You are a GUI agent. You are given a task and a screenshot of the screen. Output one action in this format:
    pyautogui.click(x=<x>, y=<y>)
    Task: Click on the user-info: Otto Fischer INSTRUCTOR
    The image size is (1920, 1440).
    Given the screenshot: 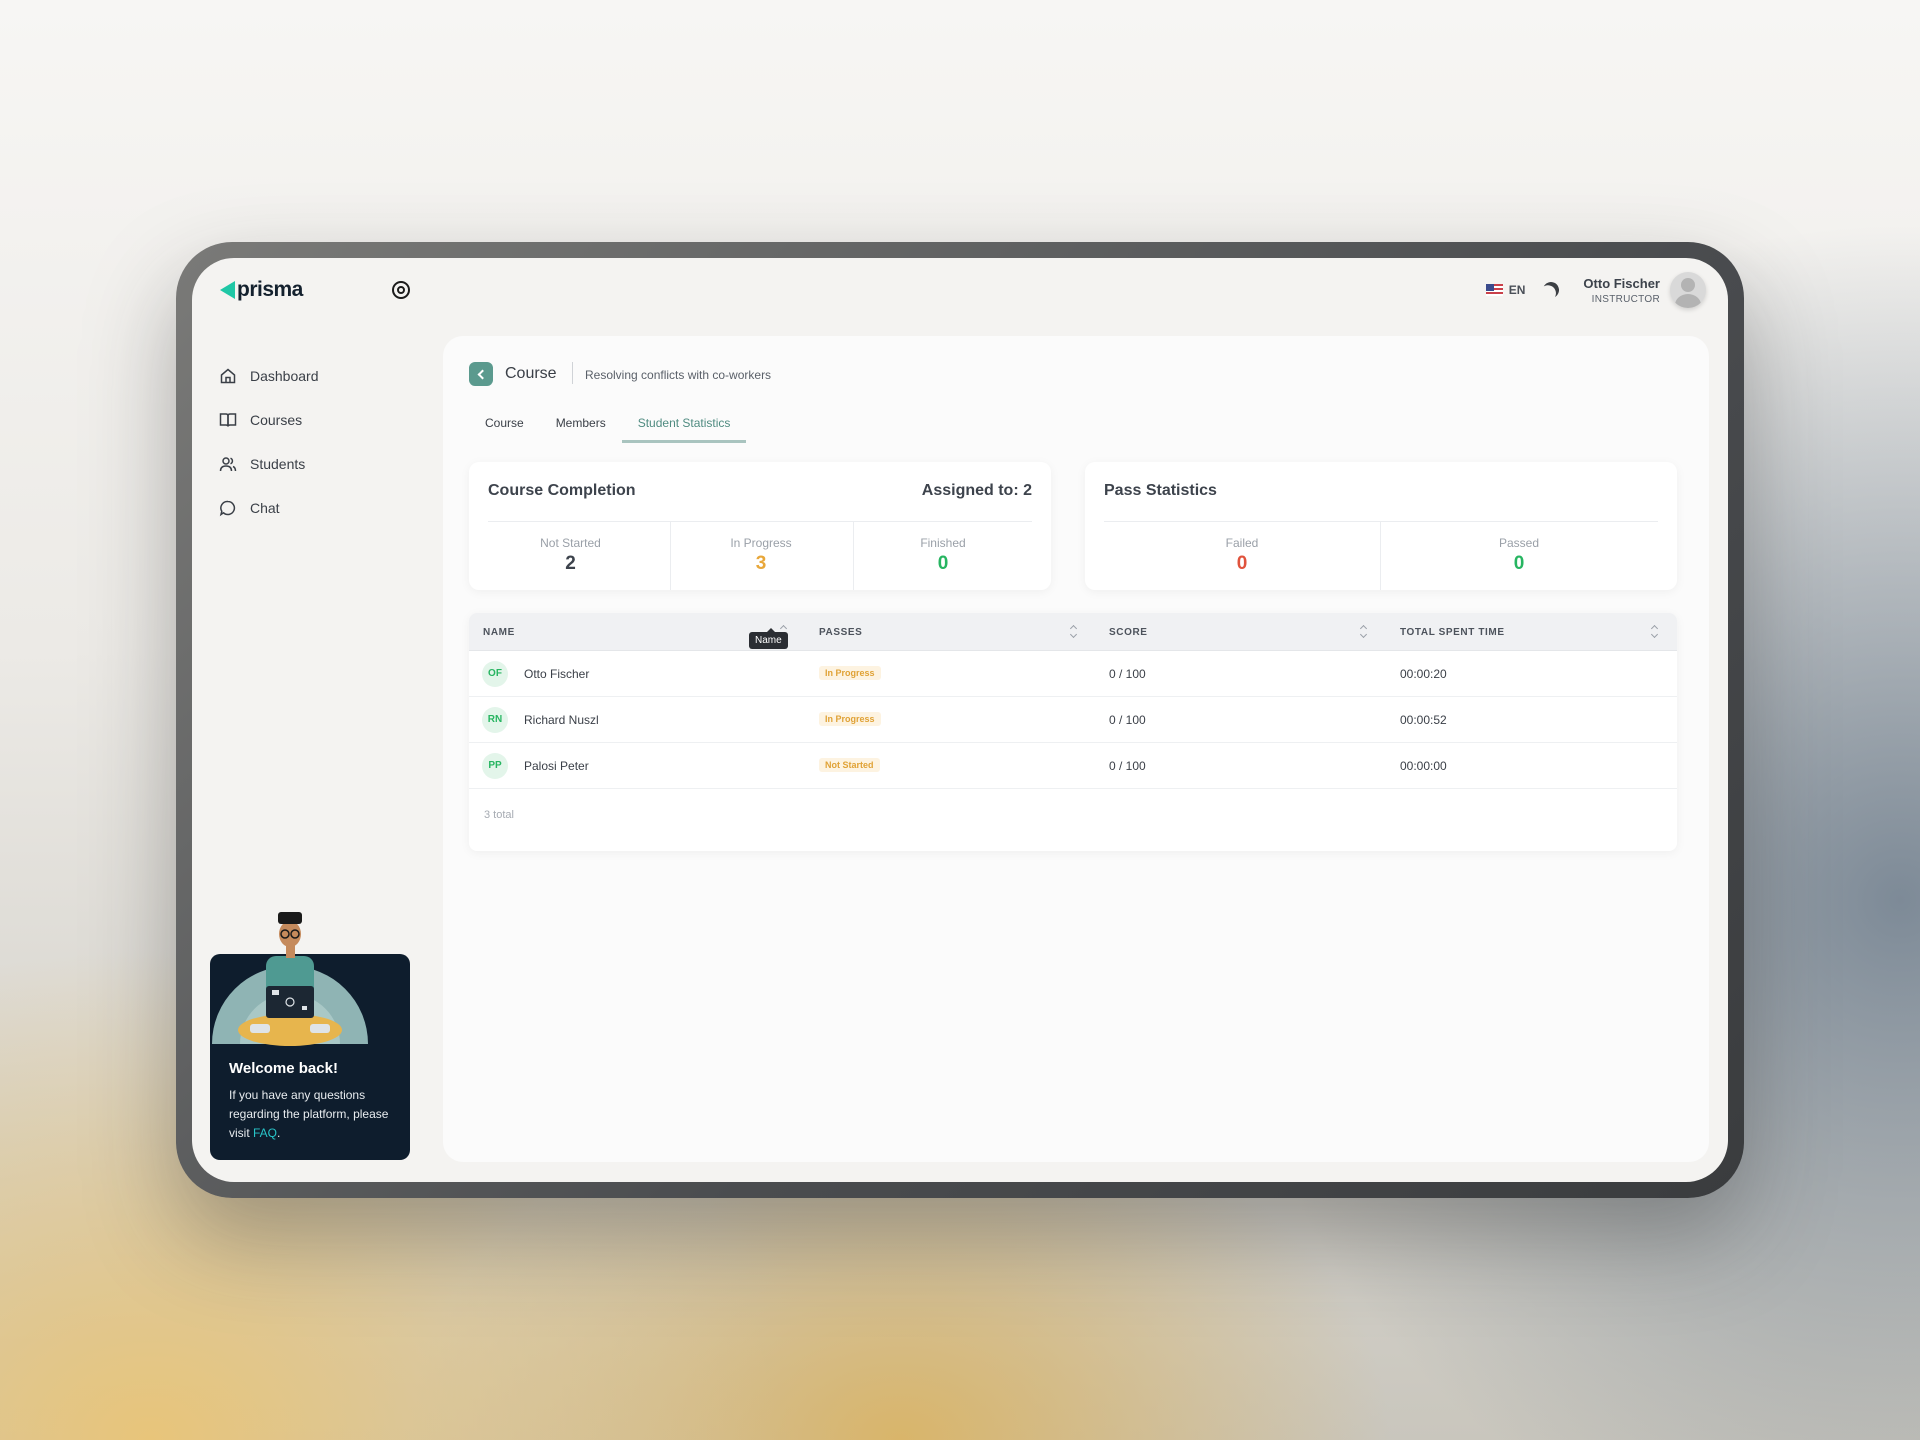 What is the action you would take?
    pyautogui.click(x=1621, y=290)
    